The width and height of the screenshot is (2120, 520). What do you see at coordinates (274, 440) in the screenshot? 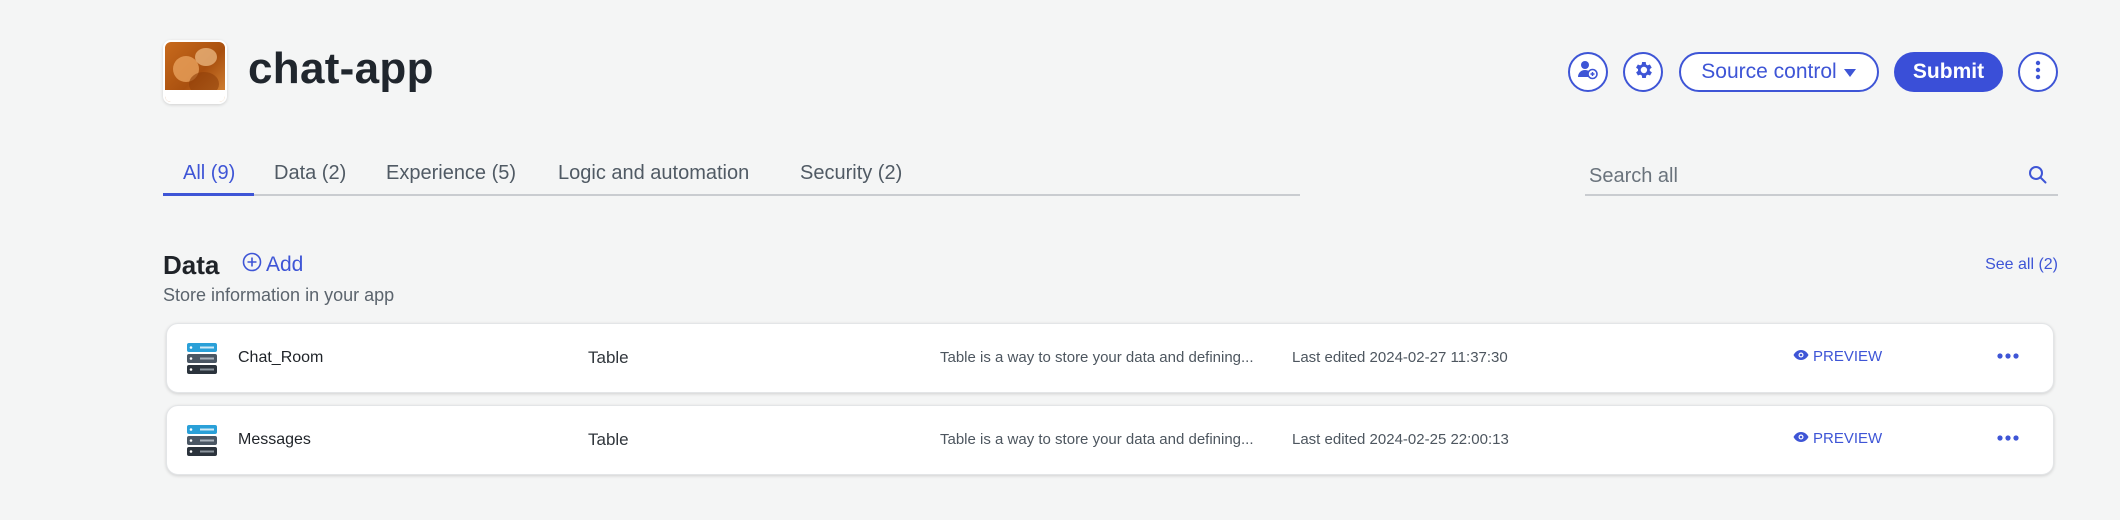
I see `row-name: Messages` at bounding box center [274, 440].